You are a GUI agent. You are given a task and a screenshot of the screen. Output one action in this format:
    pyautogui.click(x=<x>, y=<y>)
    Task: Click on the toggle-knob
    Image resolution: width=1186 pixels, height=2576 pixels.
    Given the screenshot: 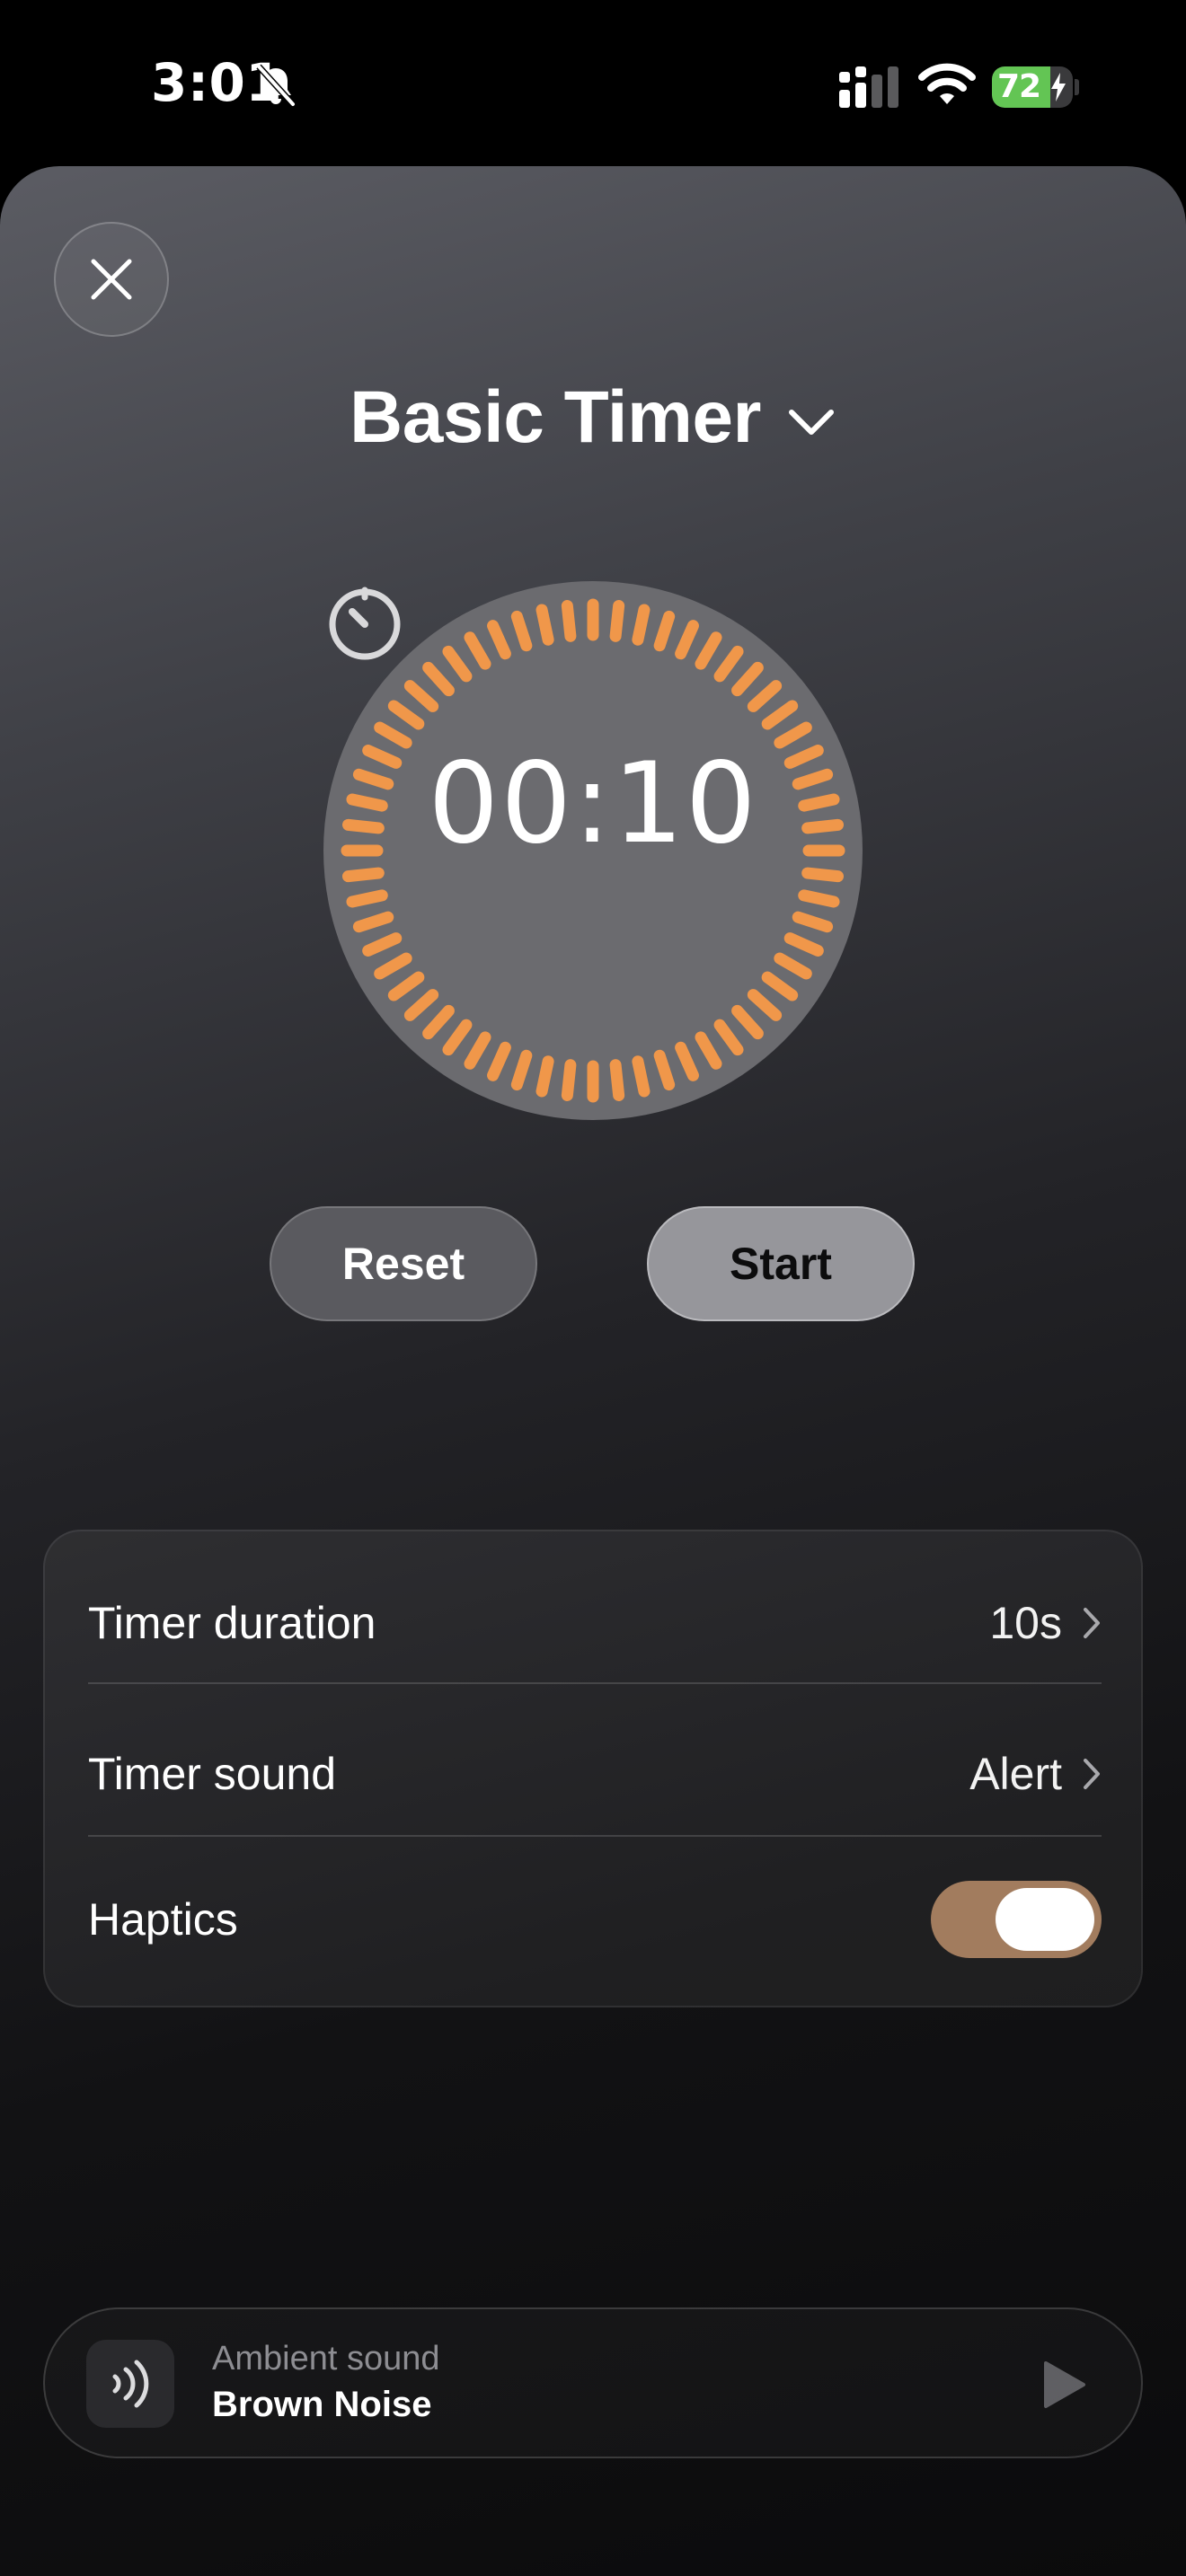 What is the action you would take?
    pyautogui.click(x=1045, y=1919)
    